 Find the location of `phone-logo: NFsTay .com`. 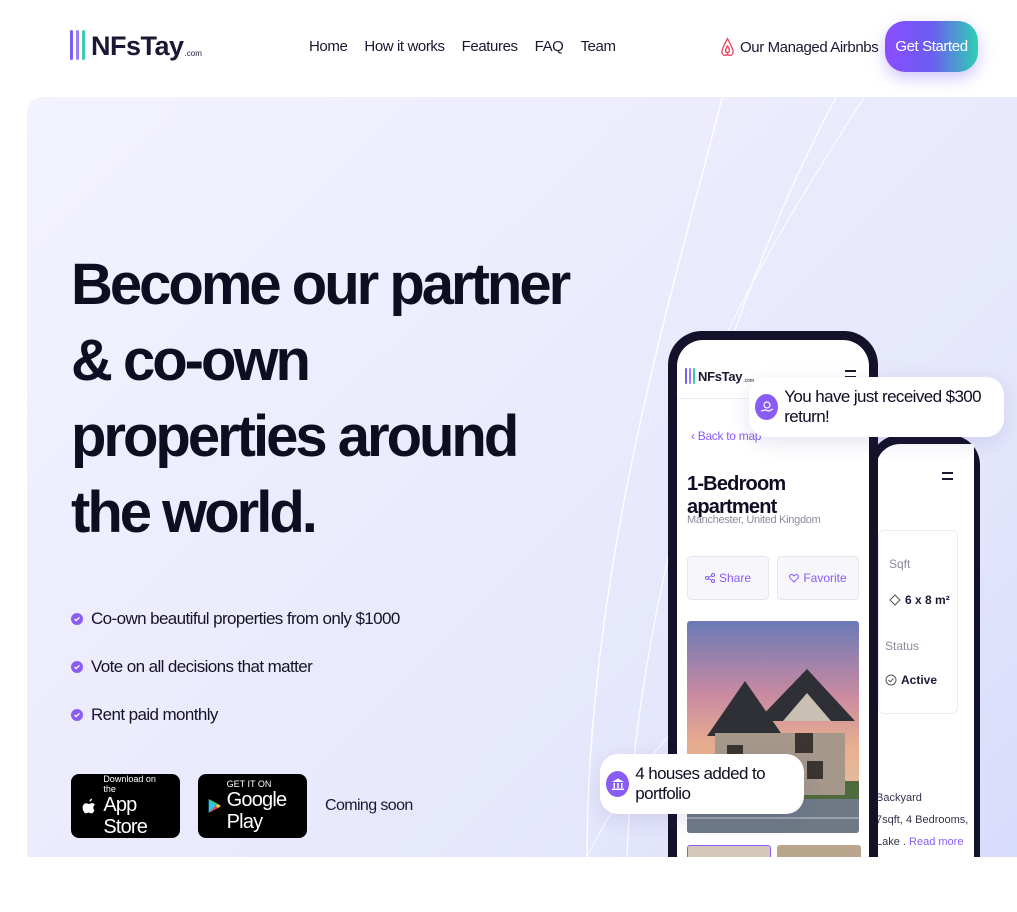

phone-logo: NFsTay .com is located at coordinates (719, 376).